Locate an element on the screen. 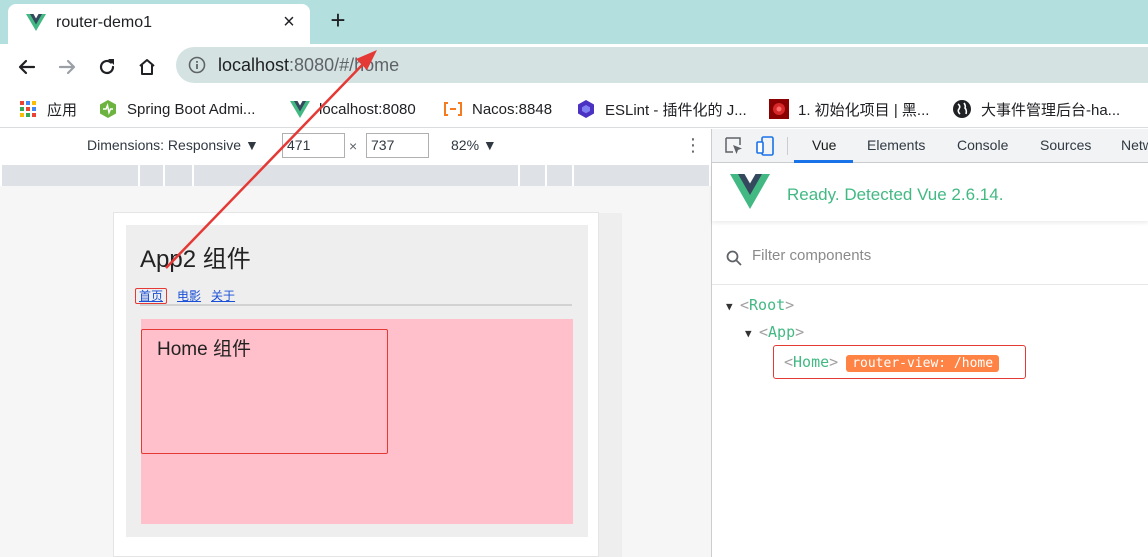 This screenshot has height=557, width=1148. nav-link-movie: 电影 is located at coordinates (189, 296).